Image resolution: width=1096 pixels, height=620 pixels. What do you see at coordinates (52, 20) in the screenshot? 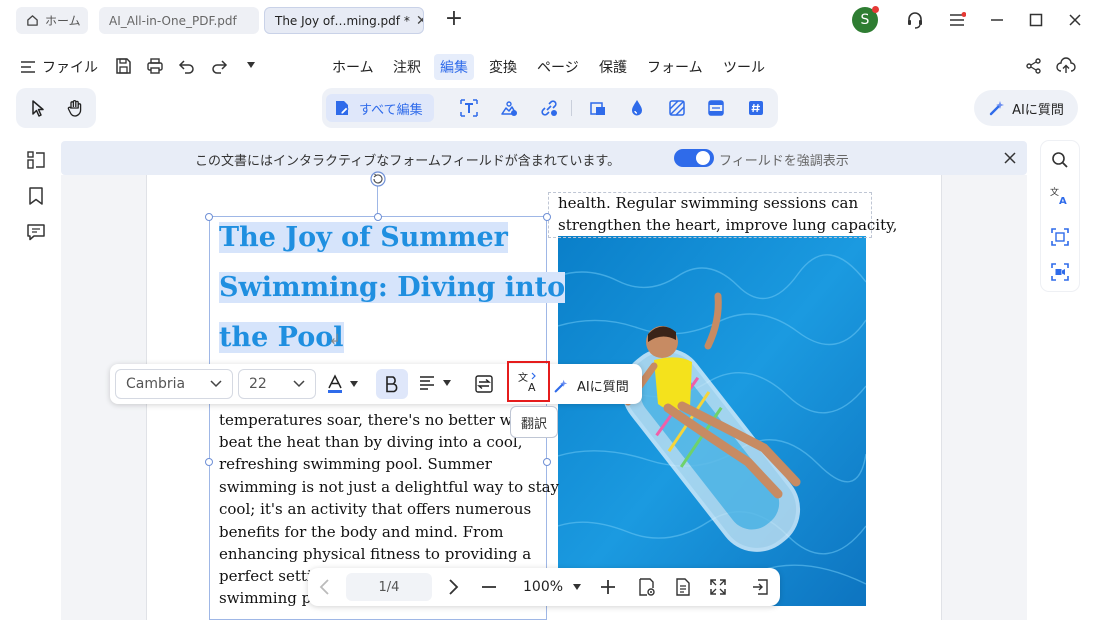
I see `tab-home: ホーム` at bounding box center [52, 20].